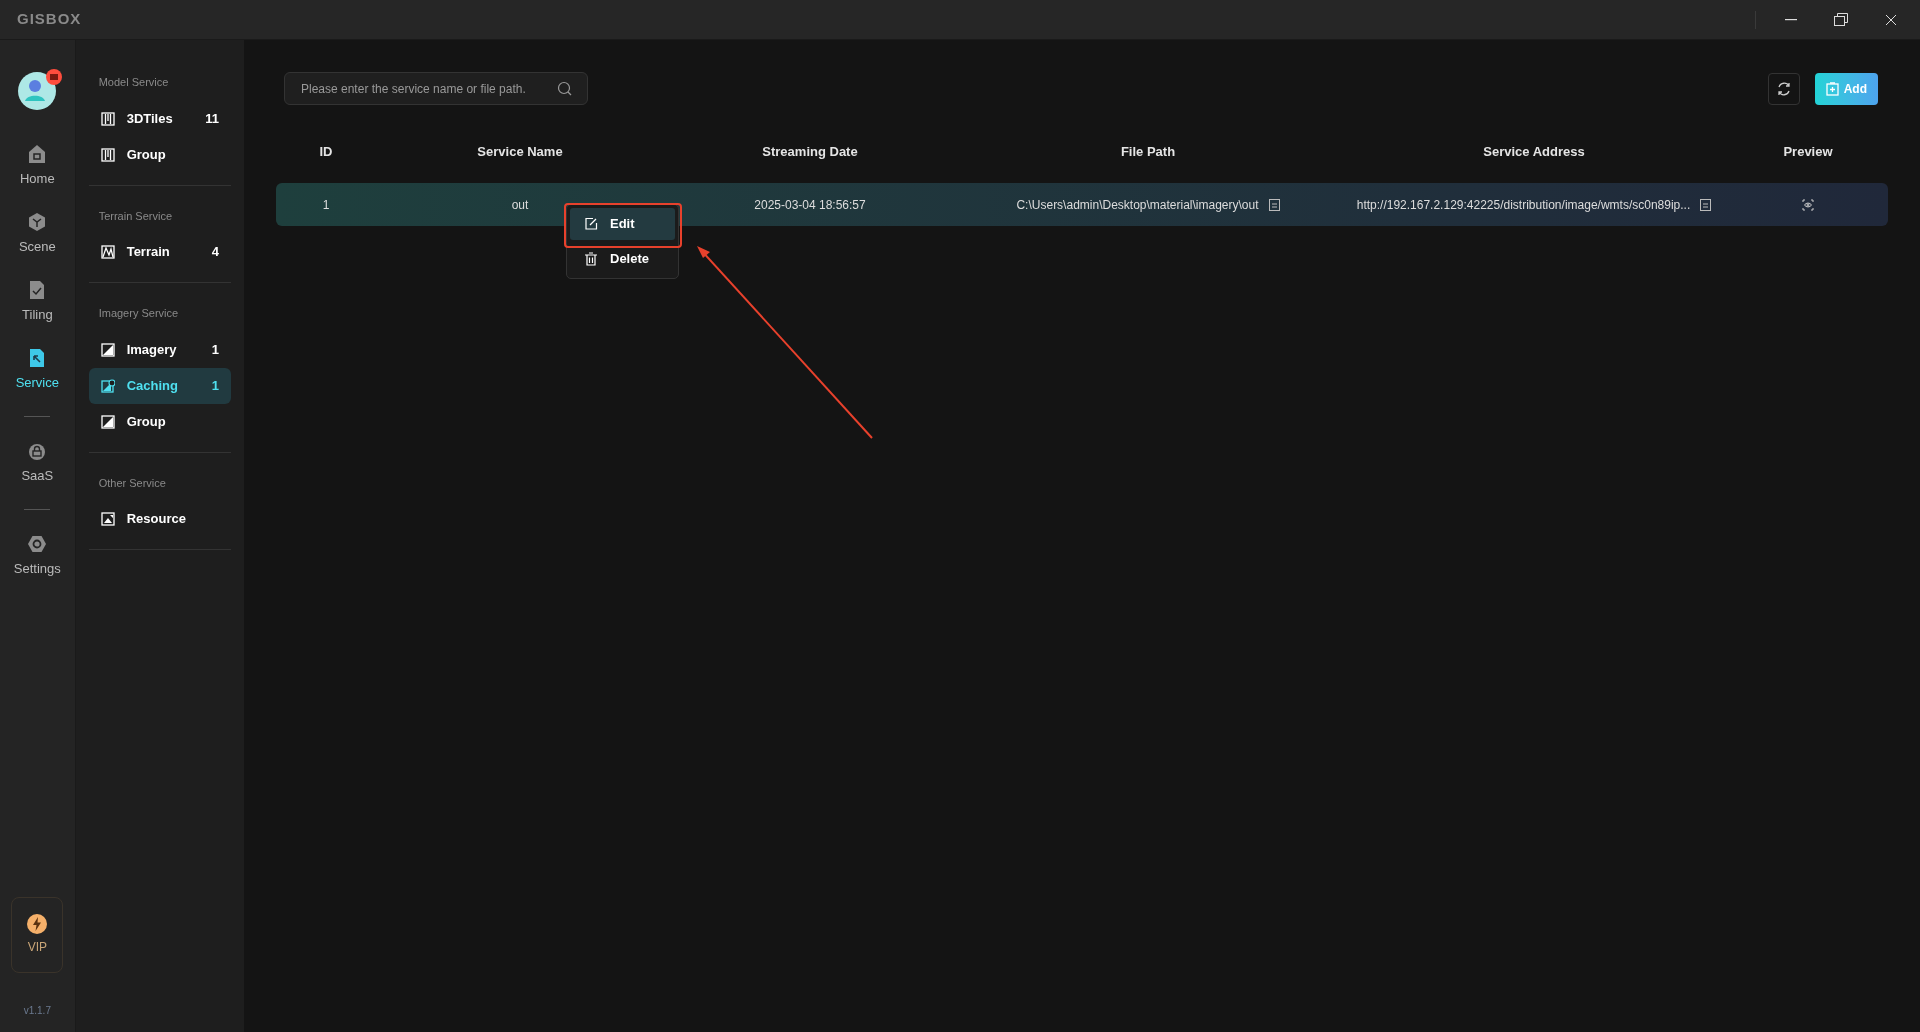  Describe the element at coordinates (622, 259) in the screenshot. I see `menu-item: Delete` at that location.